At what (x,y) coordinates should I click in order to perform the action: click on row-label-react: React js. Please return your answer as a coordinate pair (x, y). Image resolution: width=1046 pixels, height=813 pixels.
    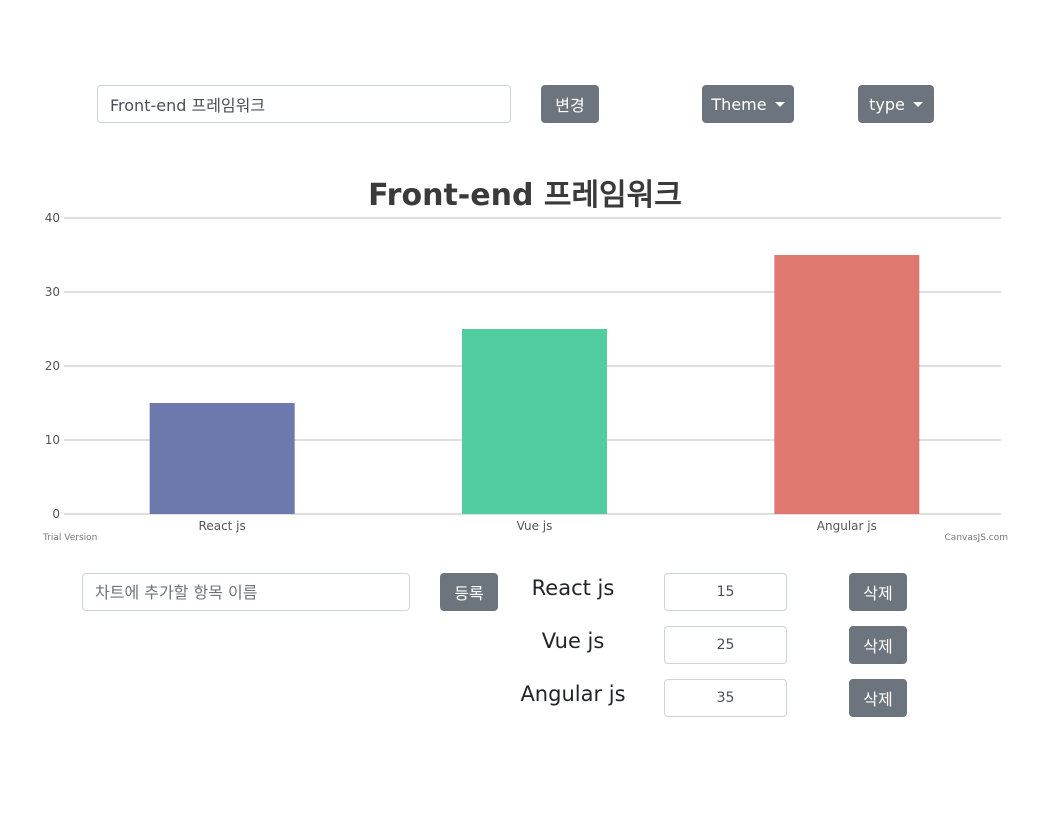
    Looking at the image, I should click on (573, 588).